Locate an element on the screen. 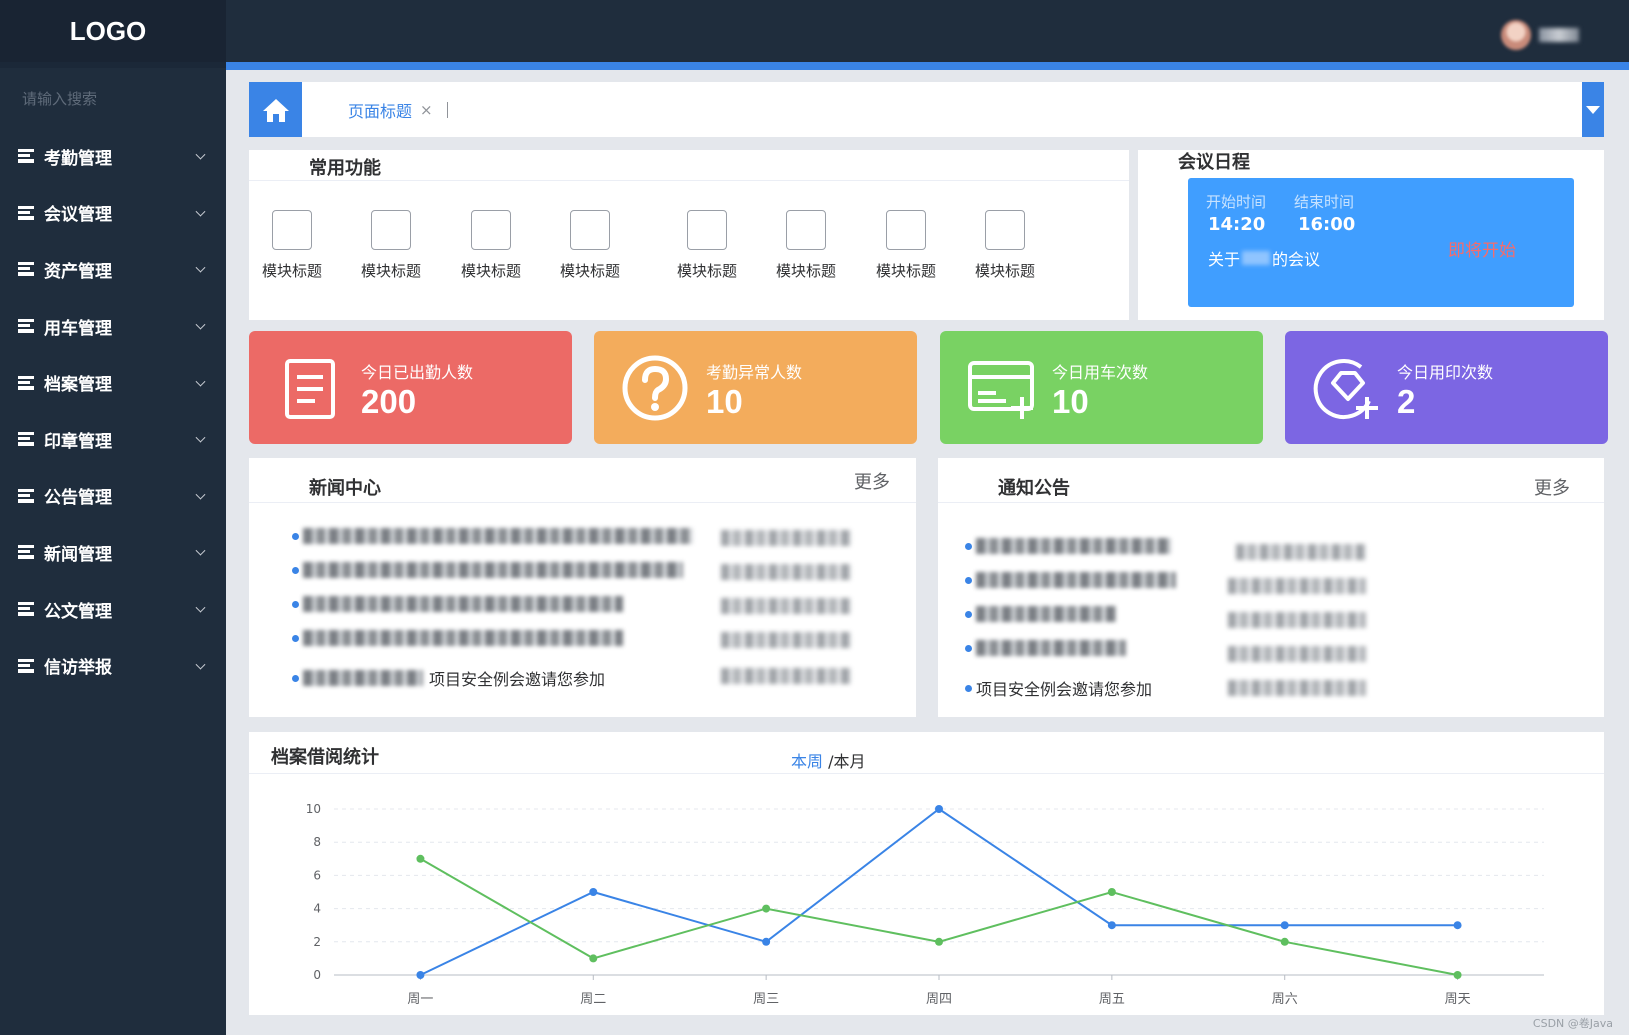 This screenshot has height=1035, width=1629. notice-title: 通知公告 is located at coordinates (1034, 488).